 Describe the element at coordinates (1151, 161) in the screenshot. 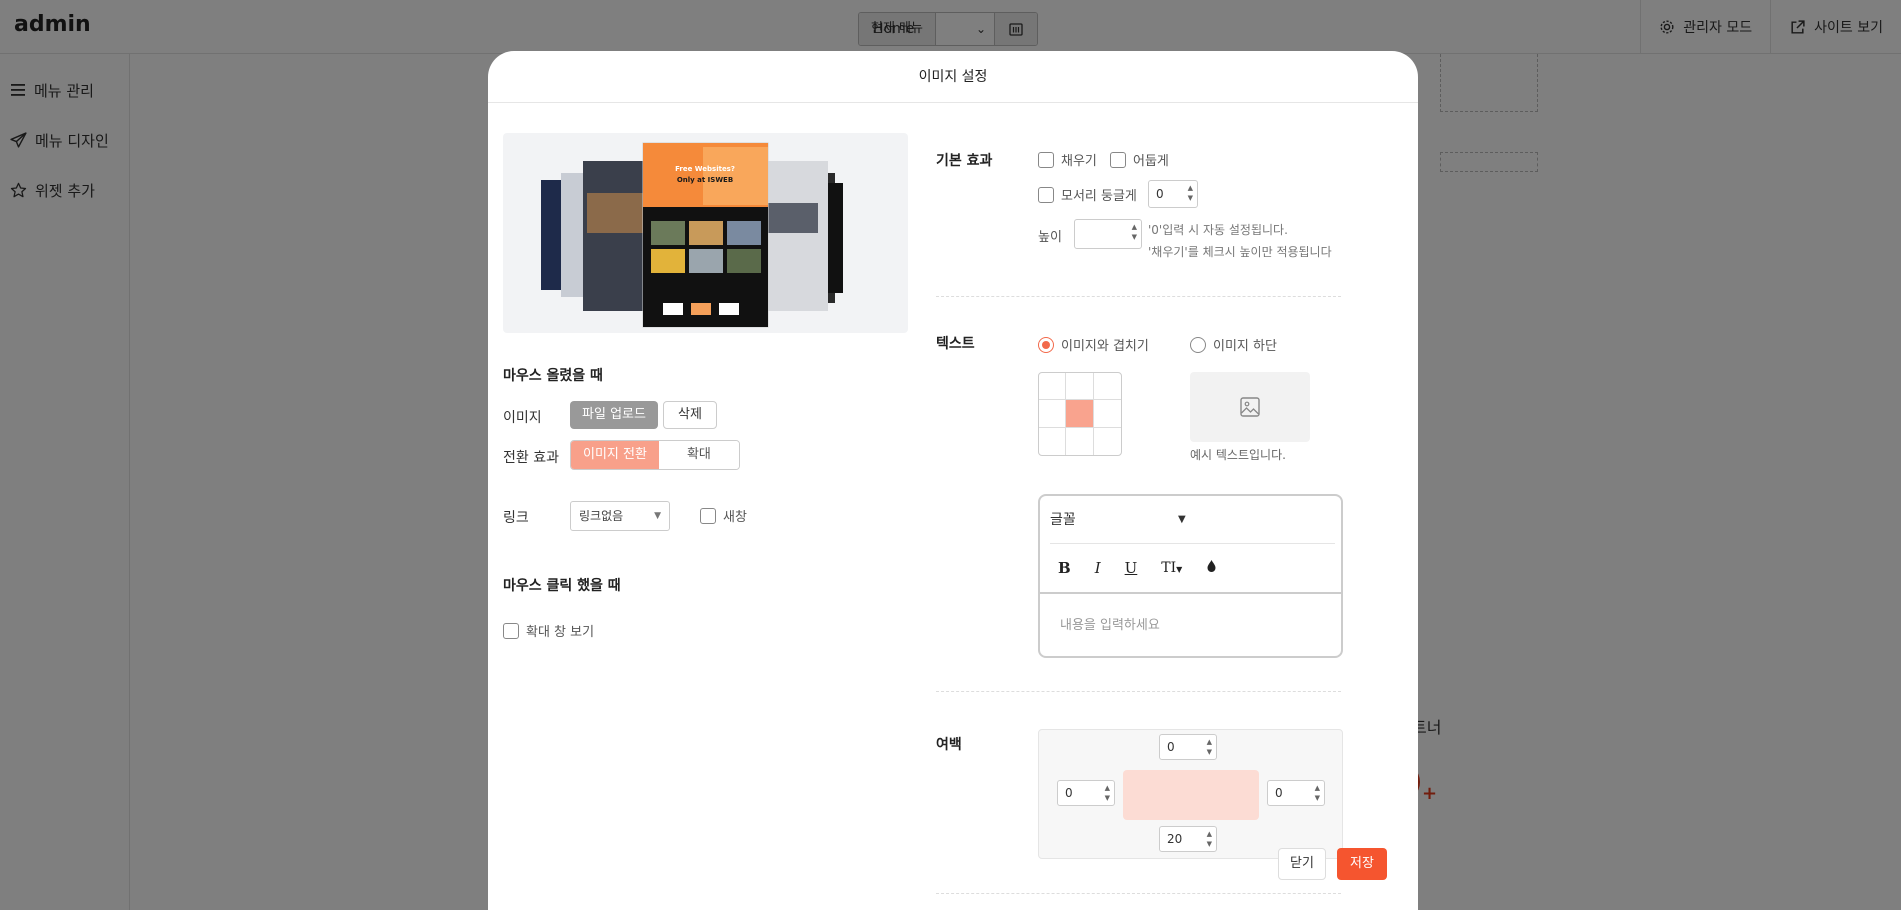

I see `dark-label: 어둡게` at that location.